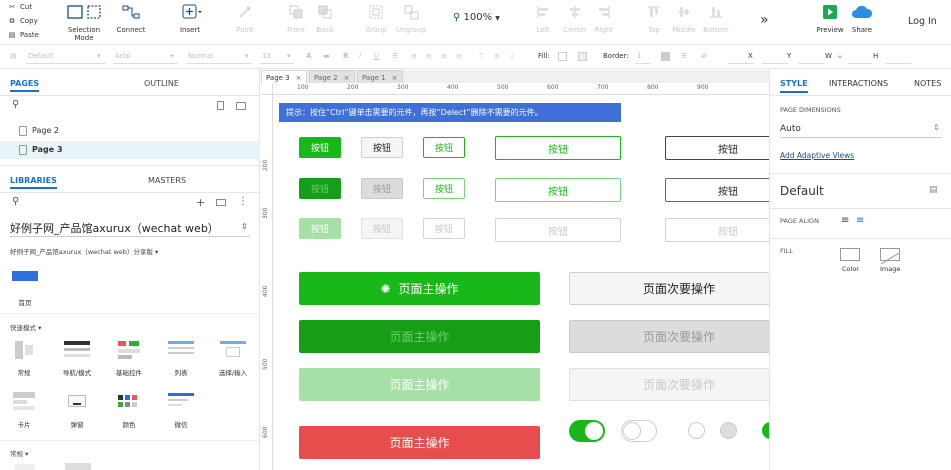  Describe the element at coordinates (764, 20) in the screenshot. I see `more-icon: »` at that location.